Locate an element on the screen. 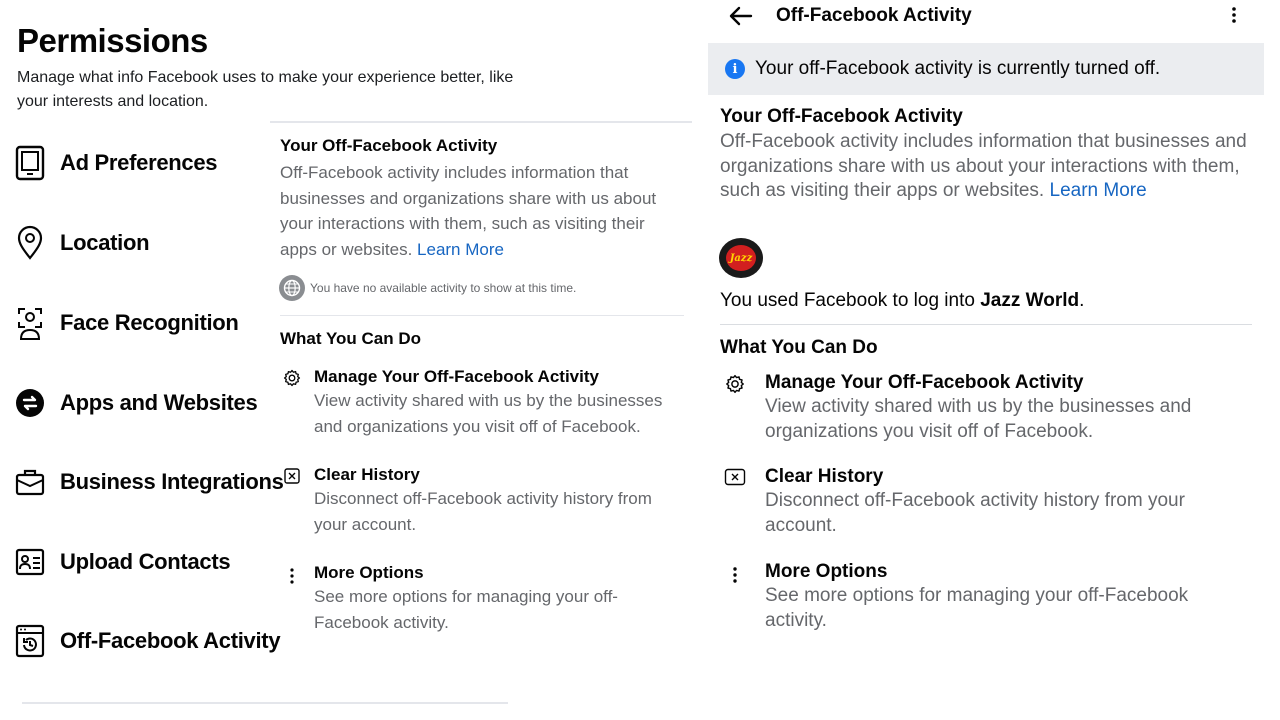 The height and width of the screenshot is (720, 1280). menu-item-upload-contacts: Upload Contacts is located at coordinates (122, 562).